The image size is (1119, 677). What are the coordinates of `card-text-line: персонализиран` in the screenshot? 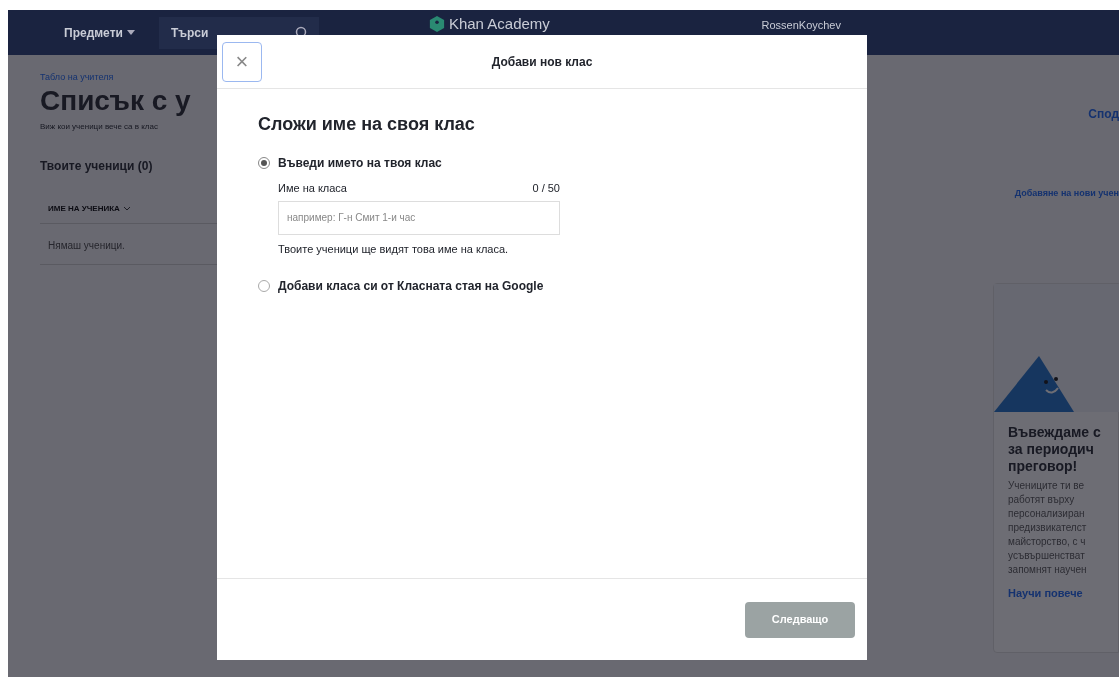 It's located at (1047, 513).